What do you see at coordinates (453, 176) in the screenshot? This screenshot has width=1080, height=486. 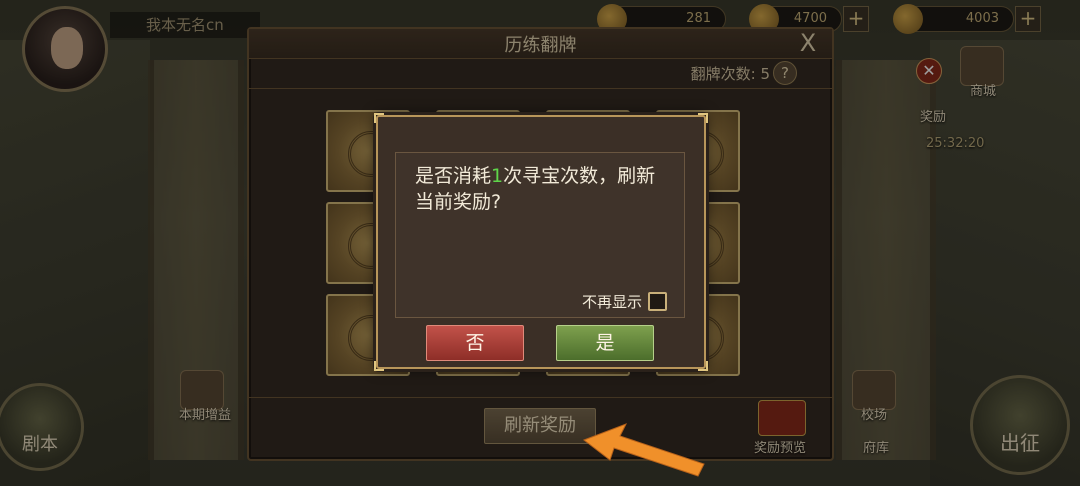 I see `dialog-message-prefix: 是否消耗` at bounding box center [453, 176].